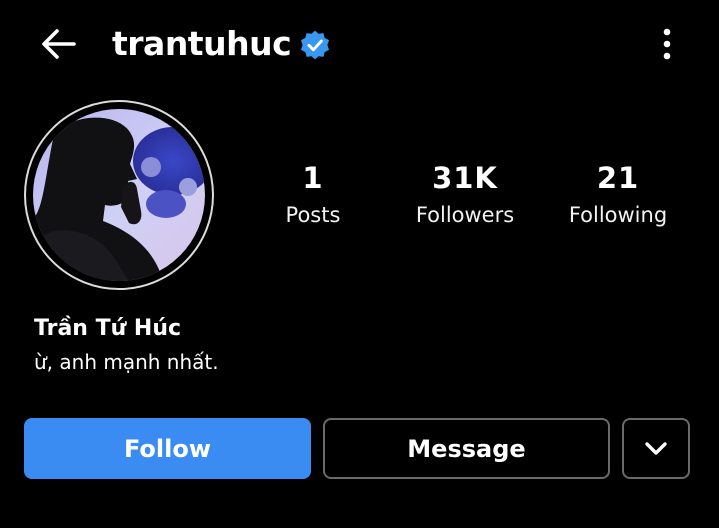  I want to click on profile-full-name: Trần Tứ Húc, so click(108, 328).